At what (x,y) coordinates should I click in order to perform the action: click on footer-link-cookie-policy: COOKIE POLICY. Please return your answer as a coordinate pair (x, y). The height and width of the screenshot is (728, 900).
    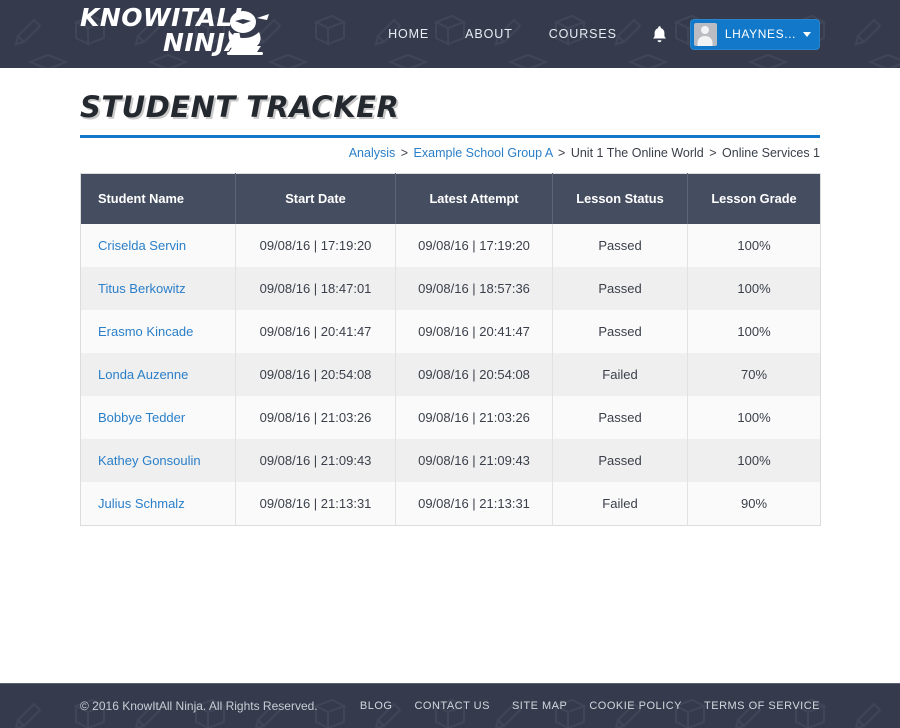
    Looking at the image, I should click on (635, 706).